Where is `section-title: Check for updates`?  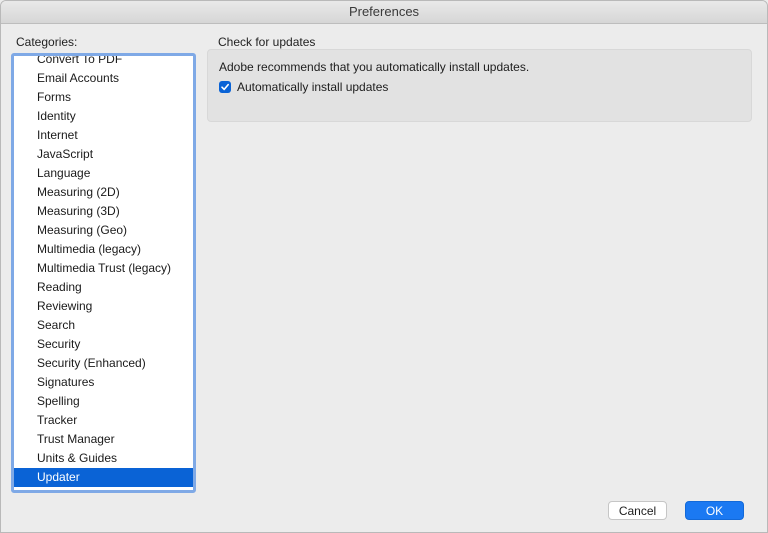
section-title: Check for updates is located at coordinates (267, 42).